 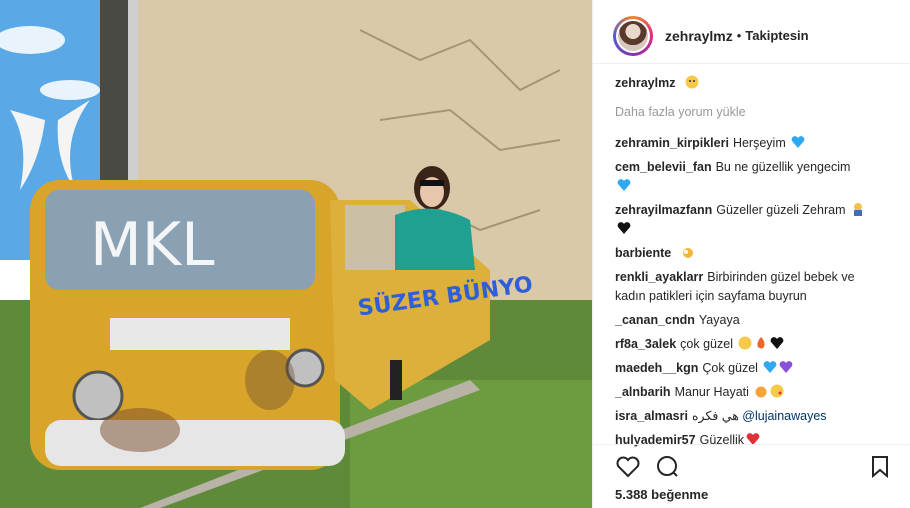 I want to click on smile-icon, so click(x=745, y=343).